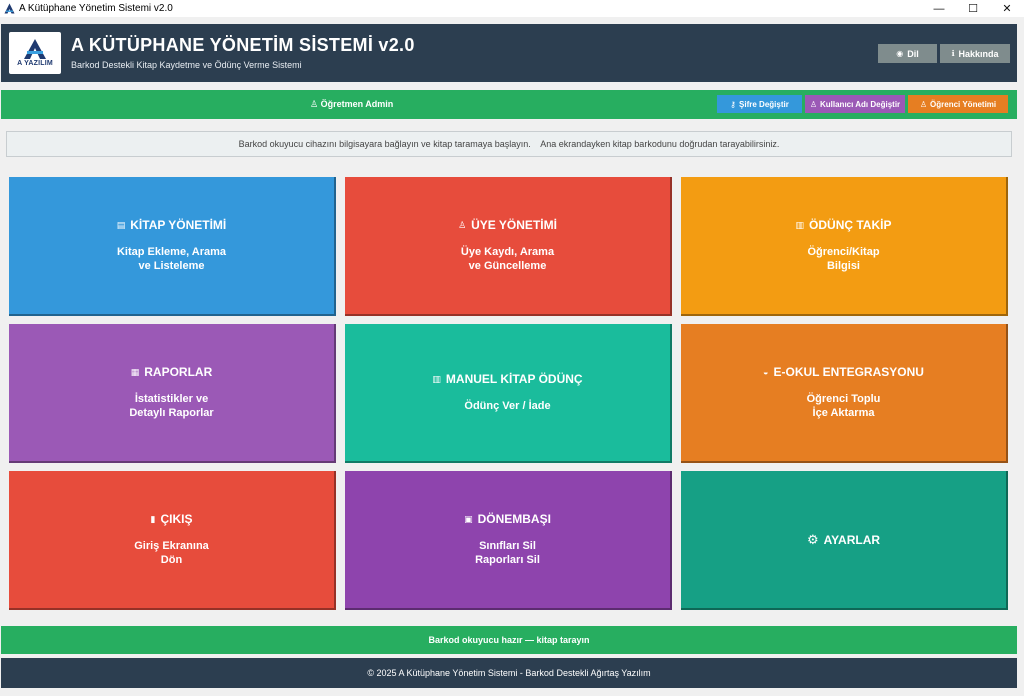 The image size is (1024, 696). Describe the element at coordinates (9, 9) in the screenshot. I see `app-logo-icon` at that location.